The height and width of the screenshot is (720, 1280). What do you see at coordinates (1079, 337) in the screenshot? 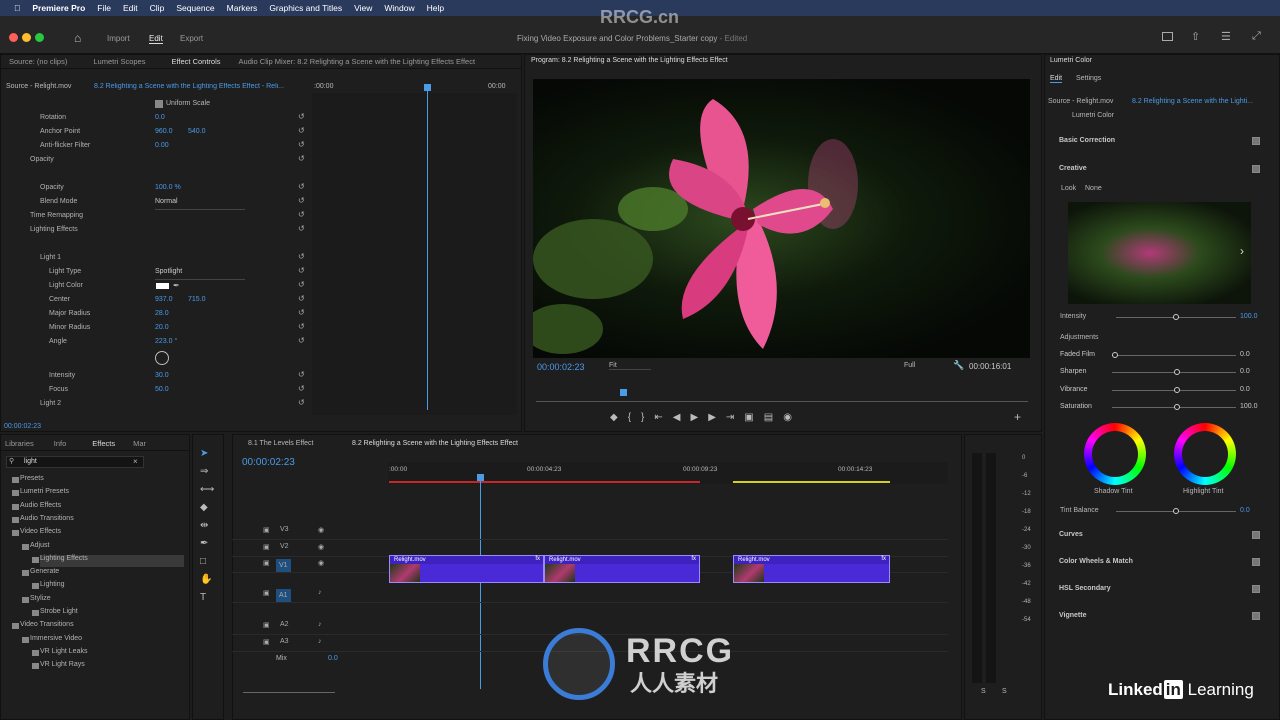
I see `adjustments-label: Adjustments` at bounding box center [1079, 337].